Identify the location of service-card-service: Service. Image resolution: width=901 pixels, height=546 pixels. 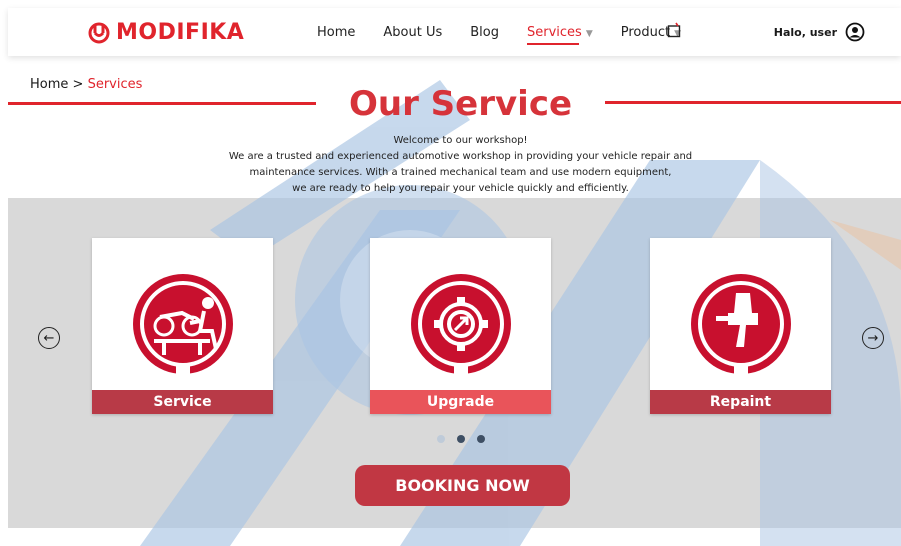
(182, 326).